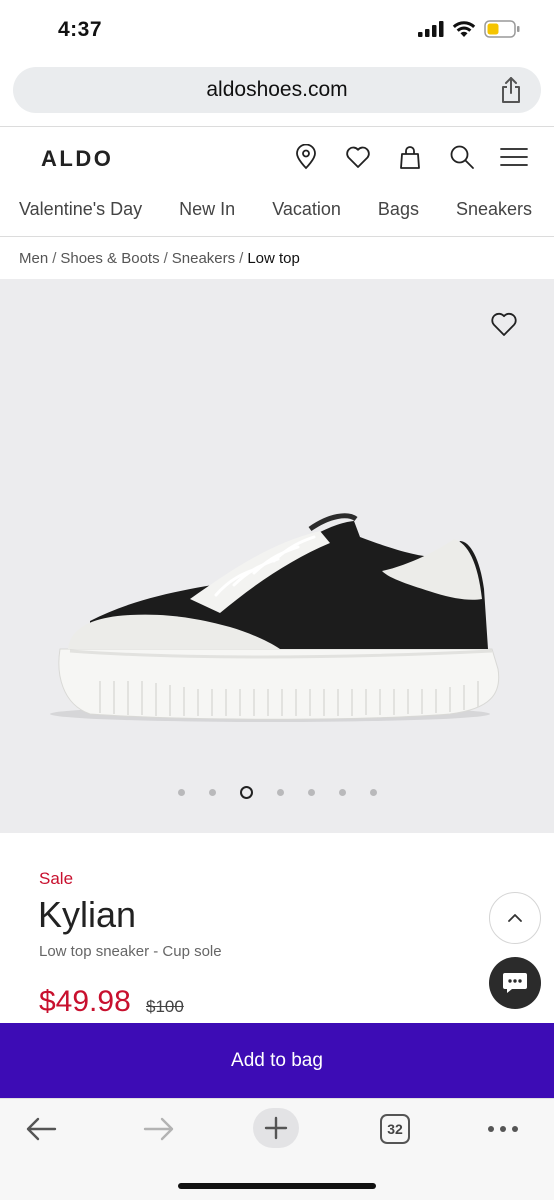  I want to click on category-vacation: Vacation, so click(306, 209).